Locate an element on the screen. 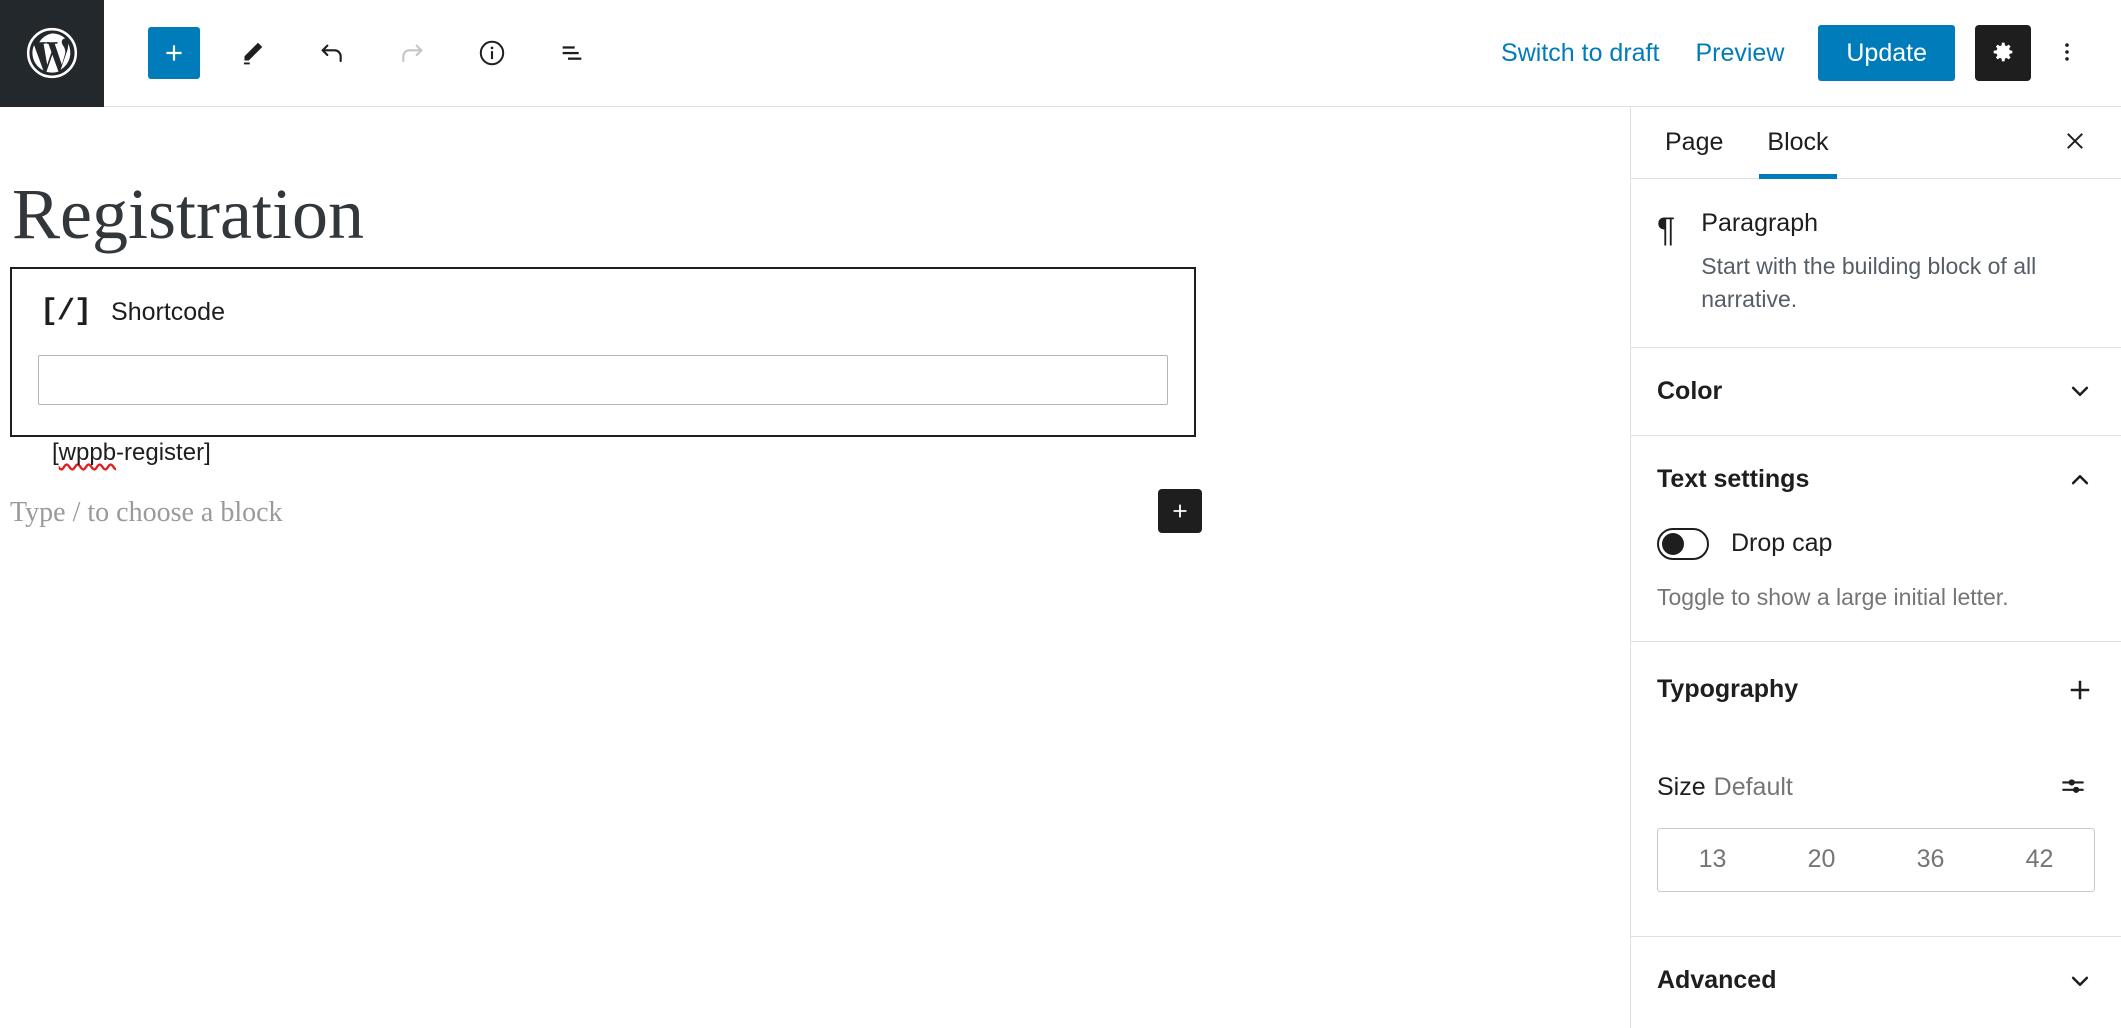  editor-tools-group is located at coordinates (376, 53).